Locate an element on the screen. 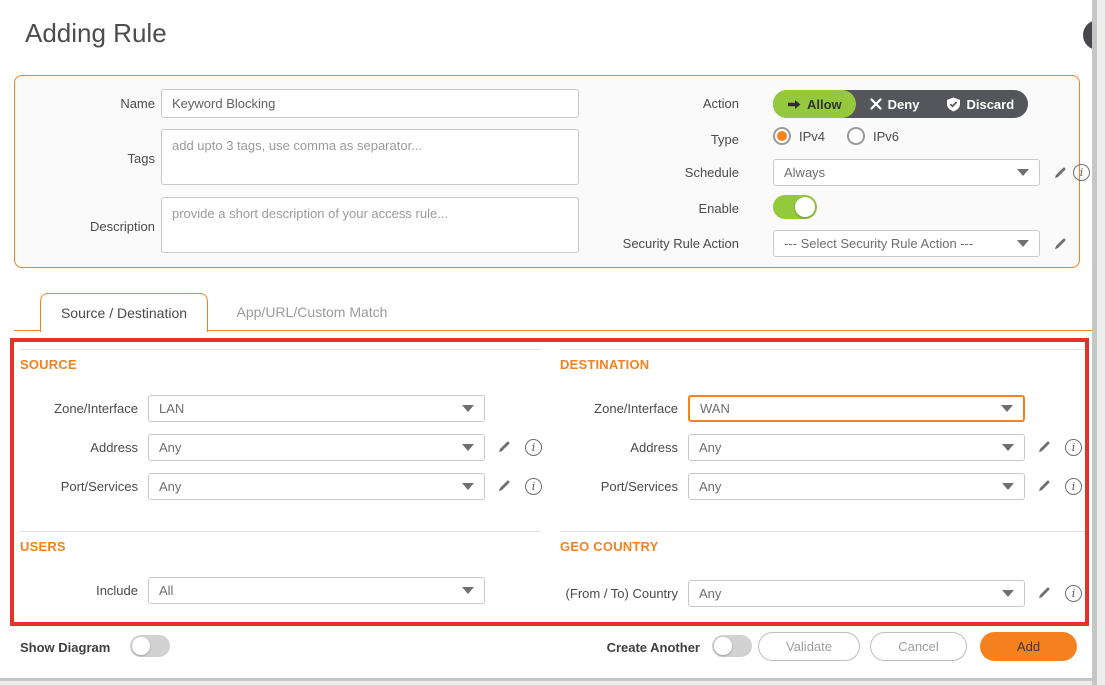 This screenshot has height=685, width=1105. source-address-edit-icon is located at coordinates (504, 447).